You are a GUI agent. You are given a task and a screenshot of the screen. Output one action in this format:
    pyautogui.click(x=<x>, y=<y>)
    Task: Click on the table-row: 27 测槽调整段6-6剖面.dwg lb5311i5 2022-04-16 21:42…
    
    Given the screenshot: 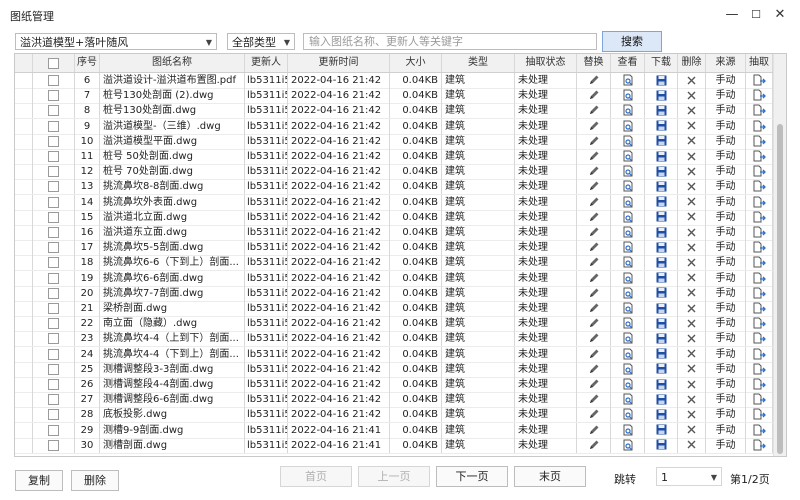 What is the action you would take?
    pyautogui.click(x=394, y=400)
    